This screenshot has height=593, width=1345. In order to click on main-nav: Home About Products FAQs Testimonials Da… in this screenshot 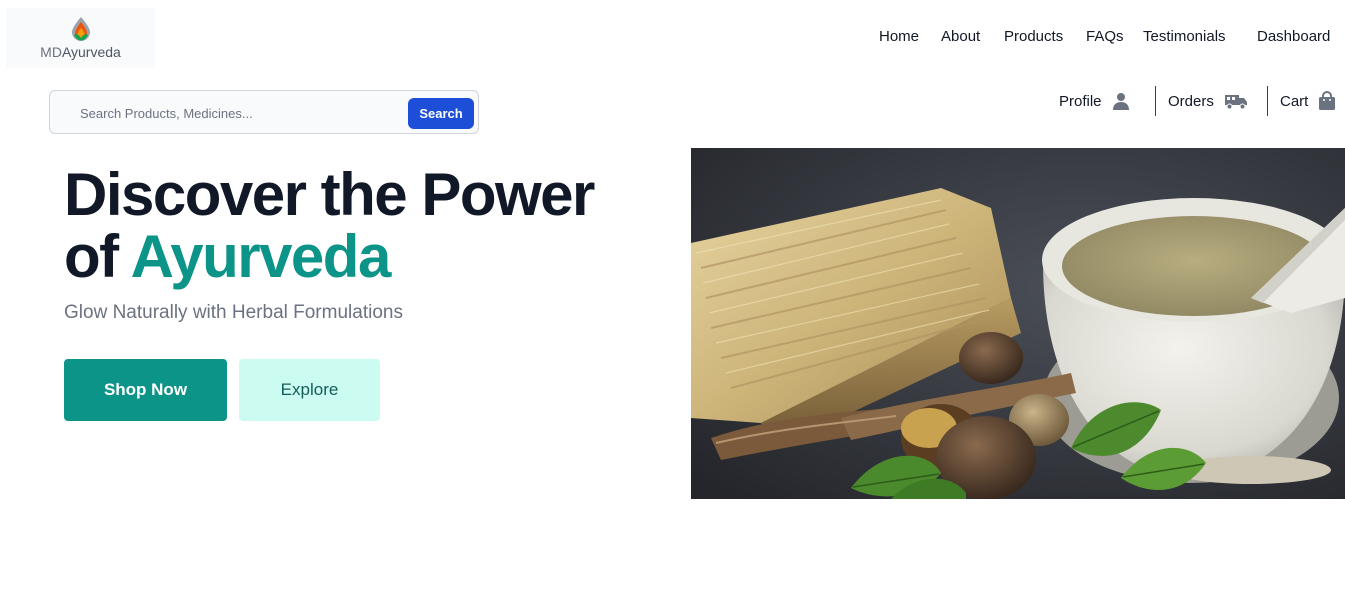, I will do `click(672, 38)`.